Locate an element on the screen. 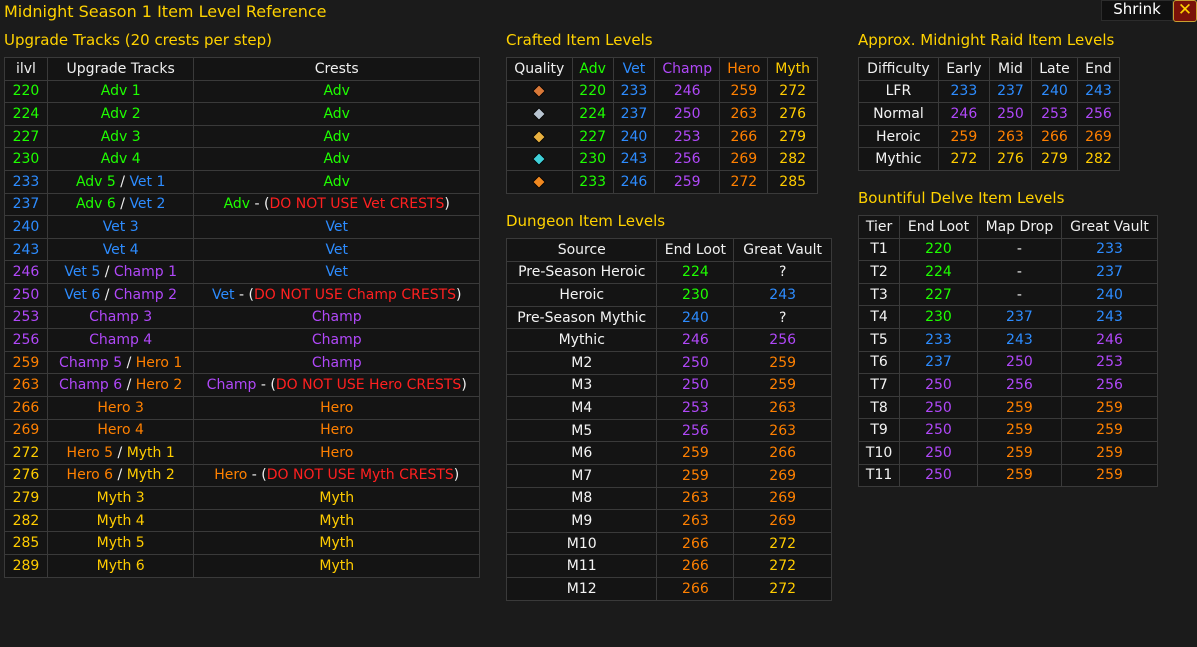 The height and width of the screenshot is (647, 1197). track-cell: Vet 4 is located at coordinates (120, 249).